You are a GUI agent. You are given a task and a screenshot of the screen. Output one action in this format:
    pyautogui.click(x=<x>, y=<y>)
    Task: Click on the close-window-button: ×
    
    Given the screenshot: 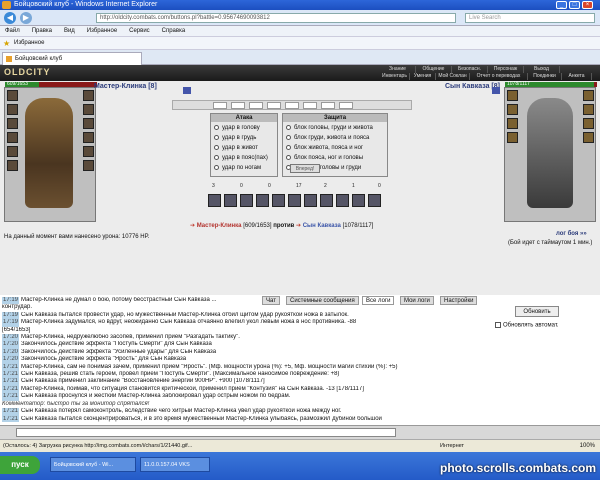 What is the action you would take?
    pyautogui.click(x=587, y=5)
    